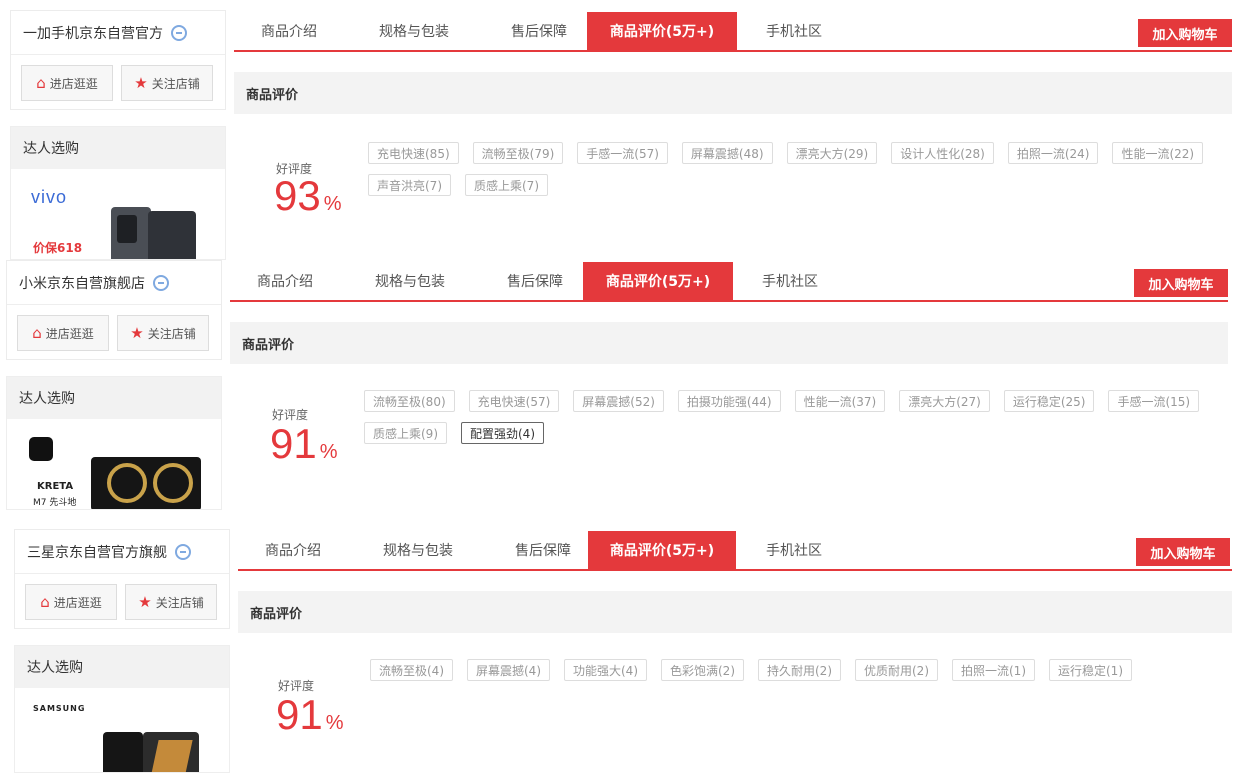 This screenshot has width=1238, height=776. I want to click on shop-info-box: 三星京东自营官方旗舰 ⌂ 进店逛逛 ★ 关注店铺, so click(122, 579).